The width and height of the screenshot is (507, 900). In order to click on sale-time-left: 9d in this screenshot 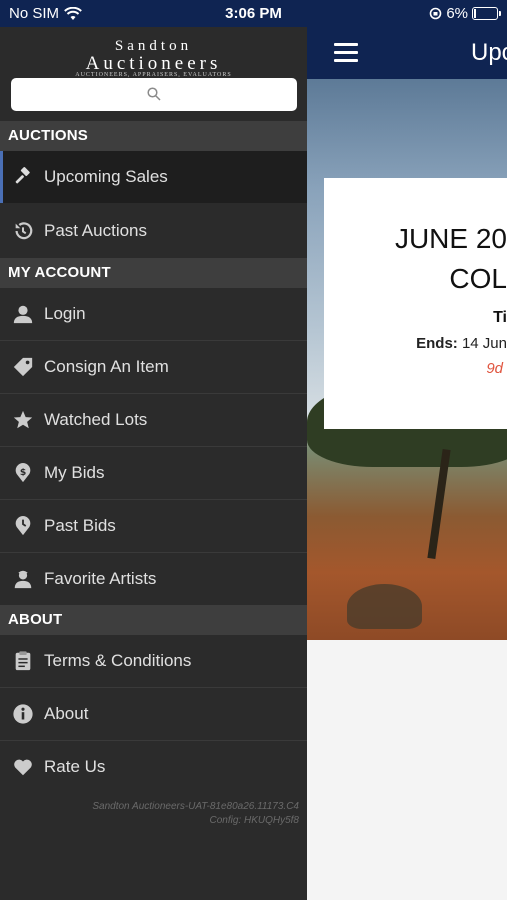, I will do `click(494, 368)`.